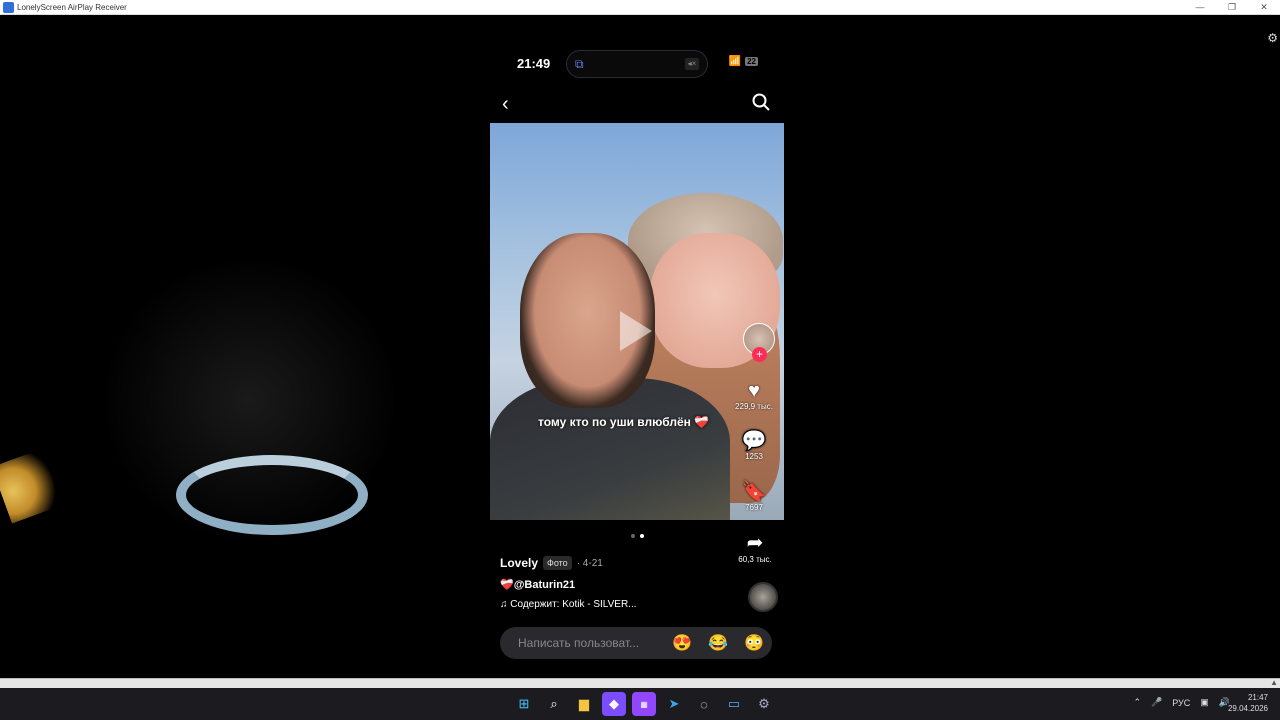  I want to click on maximize-button: ❐, so click(1232, 7).